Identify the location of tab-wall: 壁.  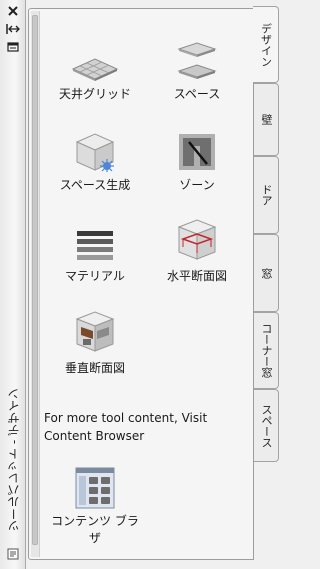
(266, 119).